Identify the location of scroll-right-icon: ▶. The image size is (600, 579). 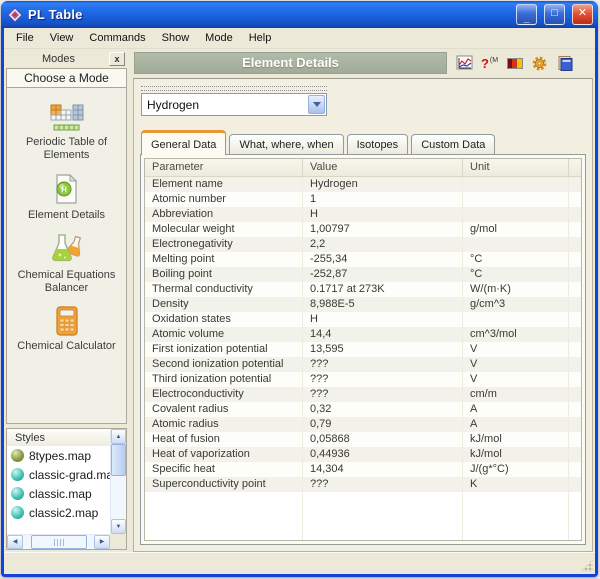
(102, 542).